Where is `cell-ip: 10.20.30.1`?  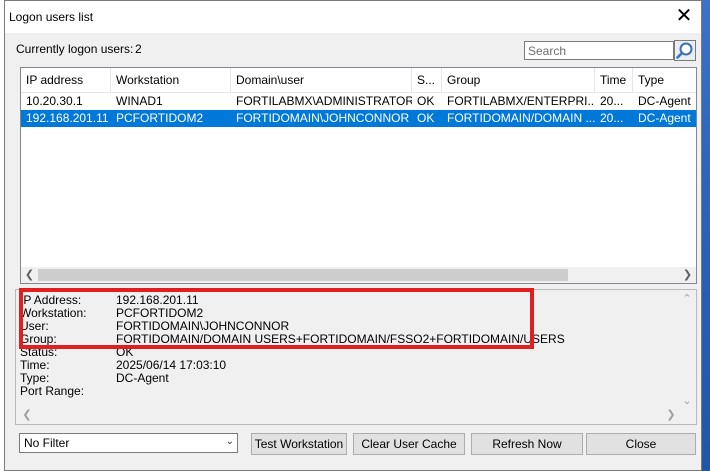
cell-ip: 10.20.30.1 is located at coordinates (54, 101).